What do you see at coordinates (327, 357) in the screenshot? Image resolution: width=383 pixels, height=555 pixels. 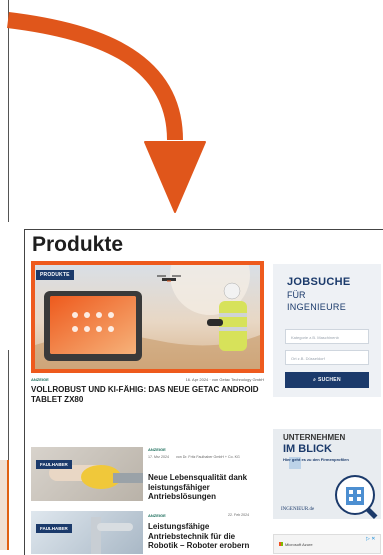 I see `location-input: Ort z.B. Düsseldorf` at bounding box center [327, 357].